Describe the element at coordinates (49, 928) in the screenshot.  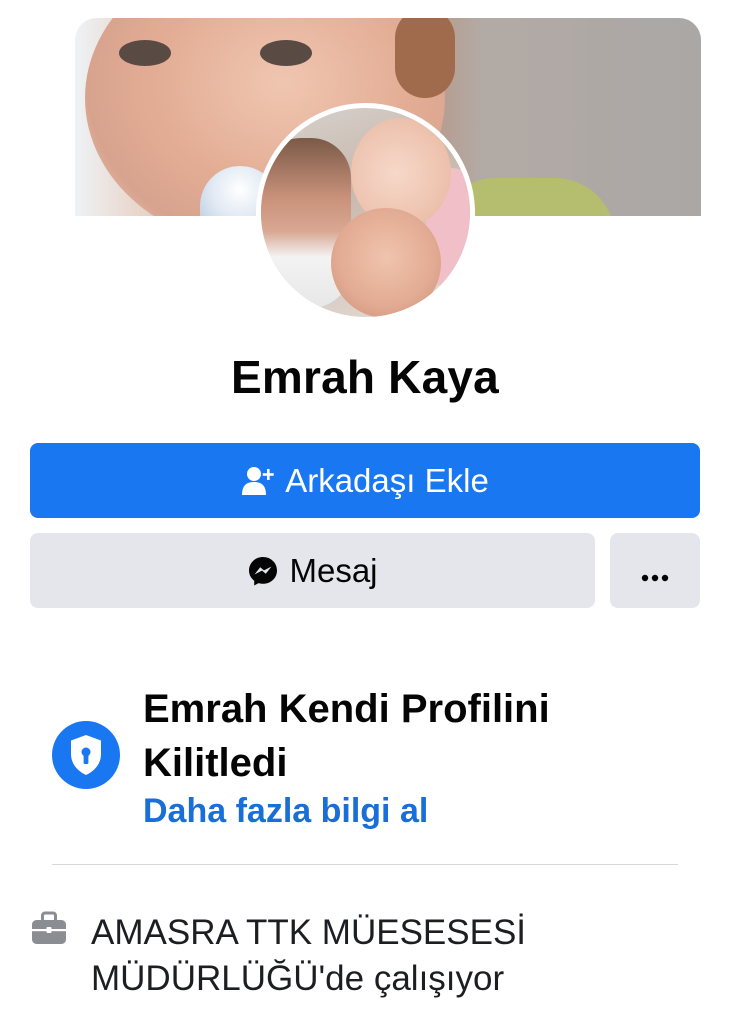
I see `briefcase-icon` at that location.